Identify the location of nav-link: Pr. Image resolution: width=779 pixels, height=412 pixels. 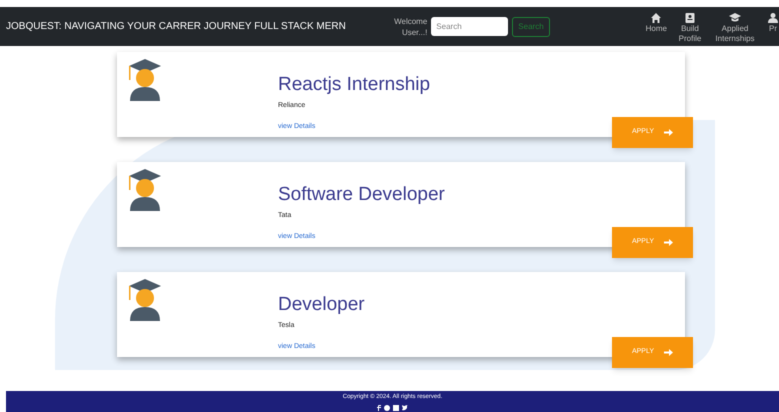
(773, 23).